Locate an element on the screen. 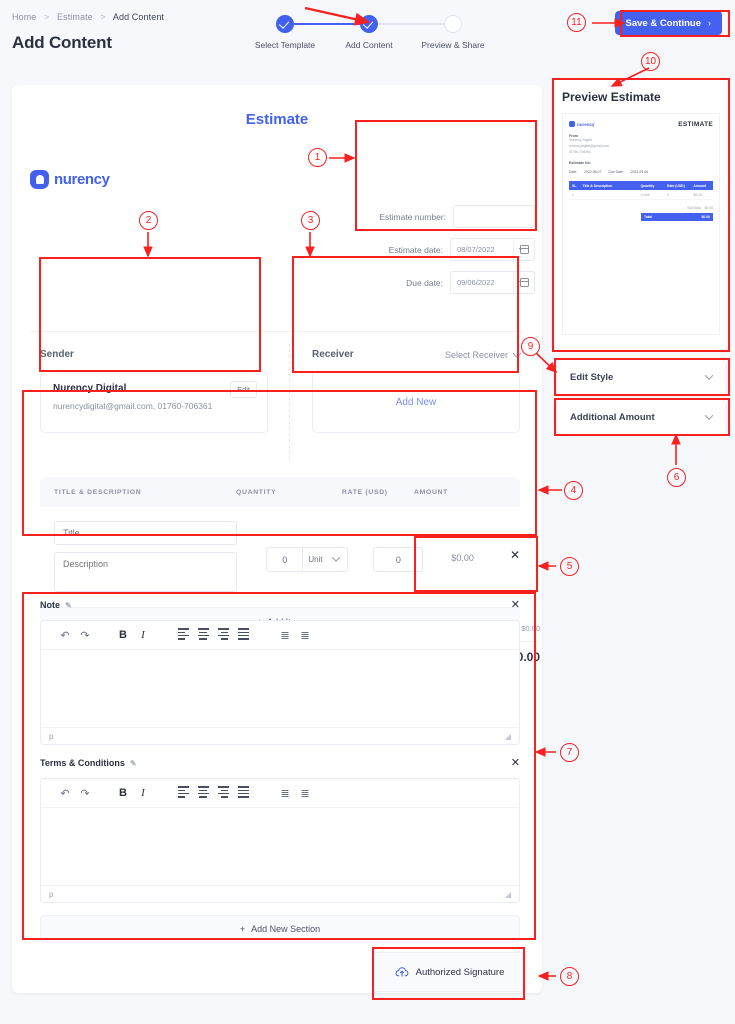  note-close-icon: ✕ is located at coordinates (515, 605).